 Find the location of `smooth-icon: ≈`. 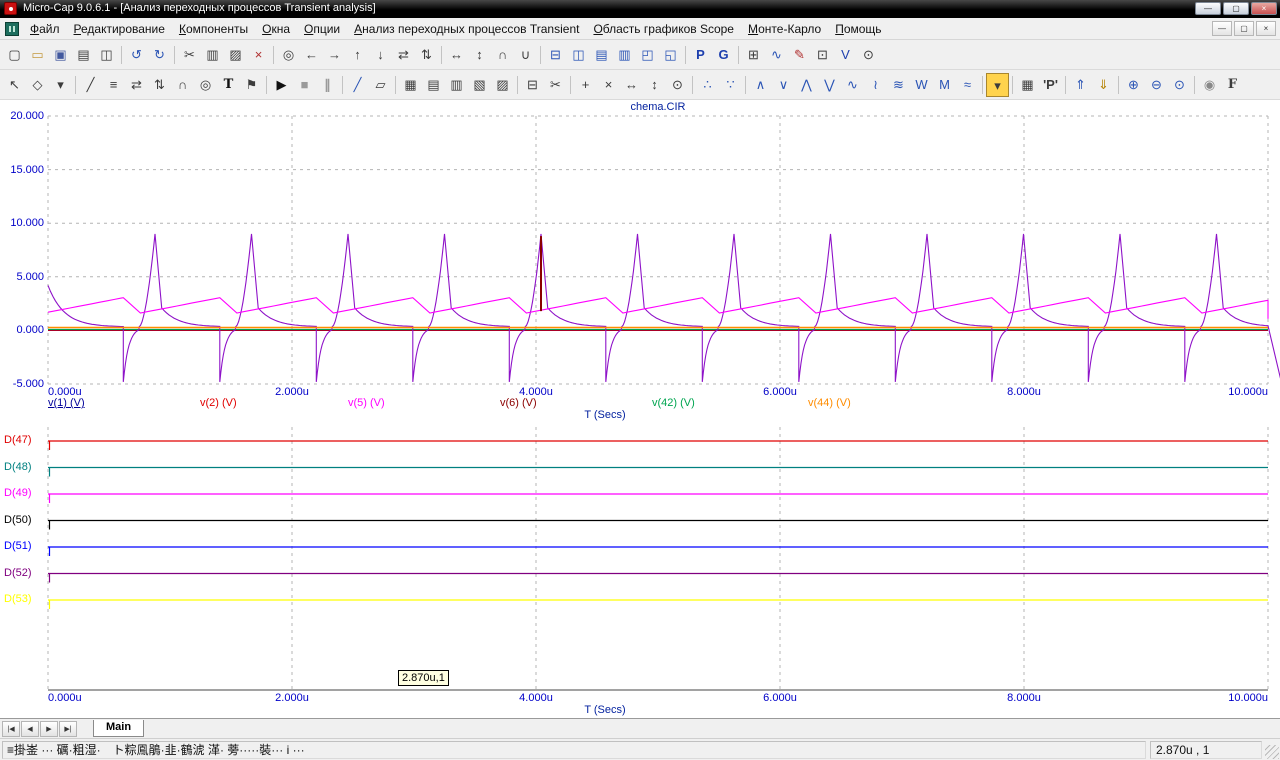

smooth-icon: ≈ is located at coordinates (967, 85).